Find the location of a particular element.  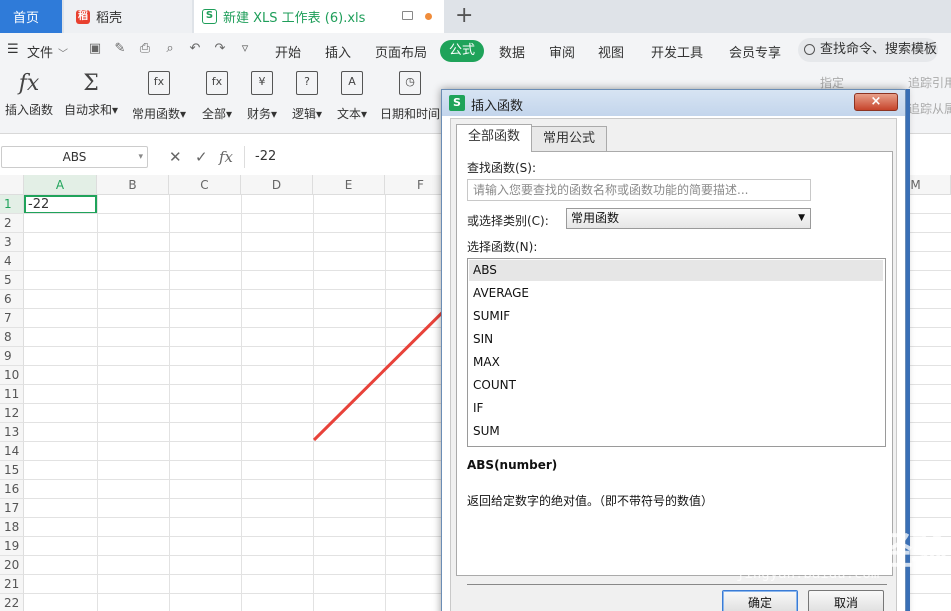

wps-s-icon: S is located at coordinates (457, 103).